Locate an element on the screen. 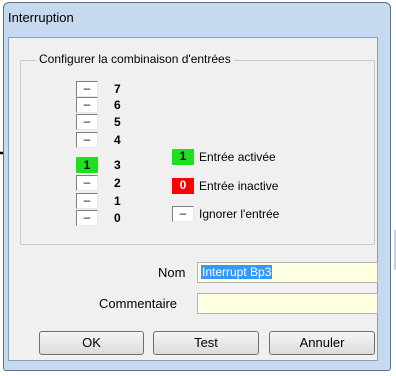 The height and width of the screenshot is (376, 396). group-label: Configurer la combinaison d'entrées is located at coordinates (135, 59).